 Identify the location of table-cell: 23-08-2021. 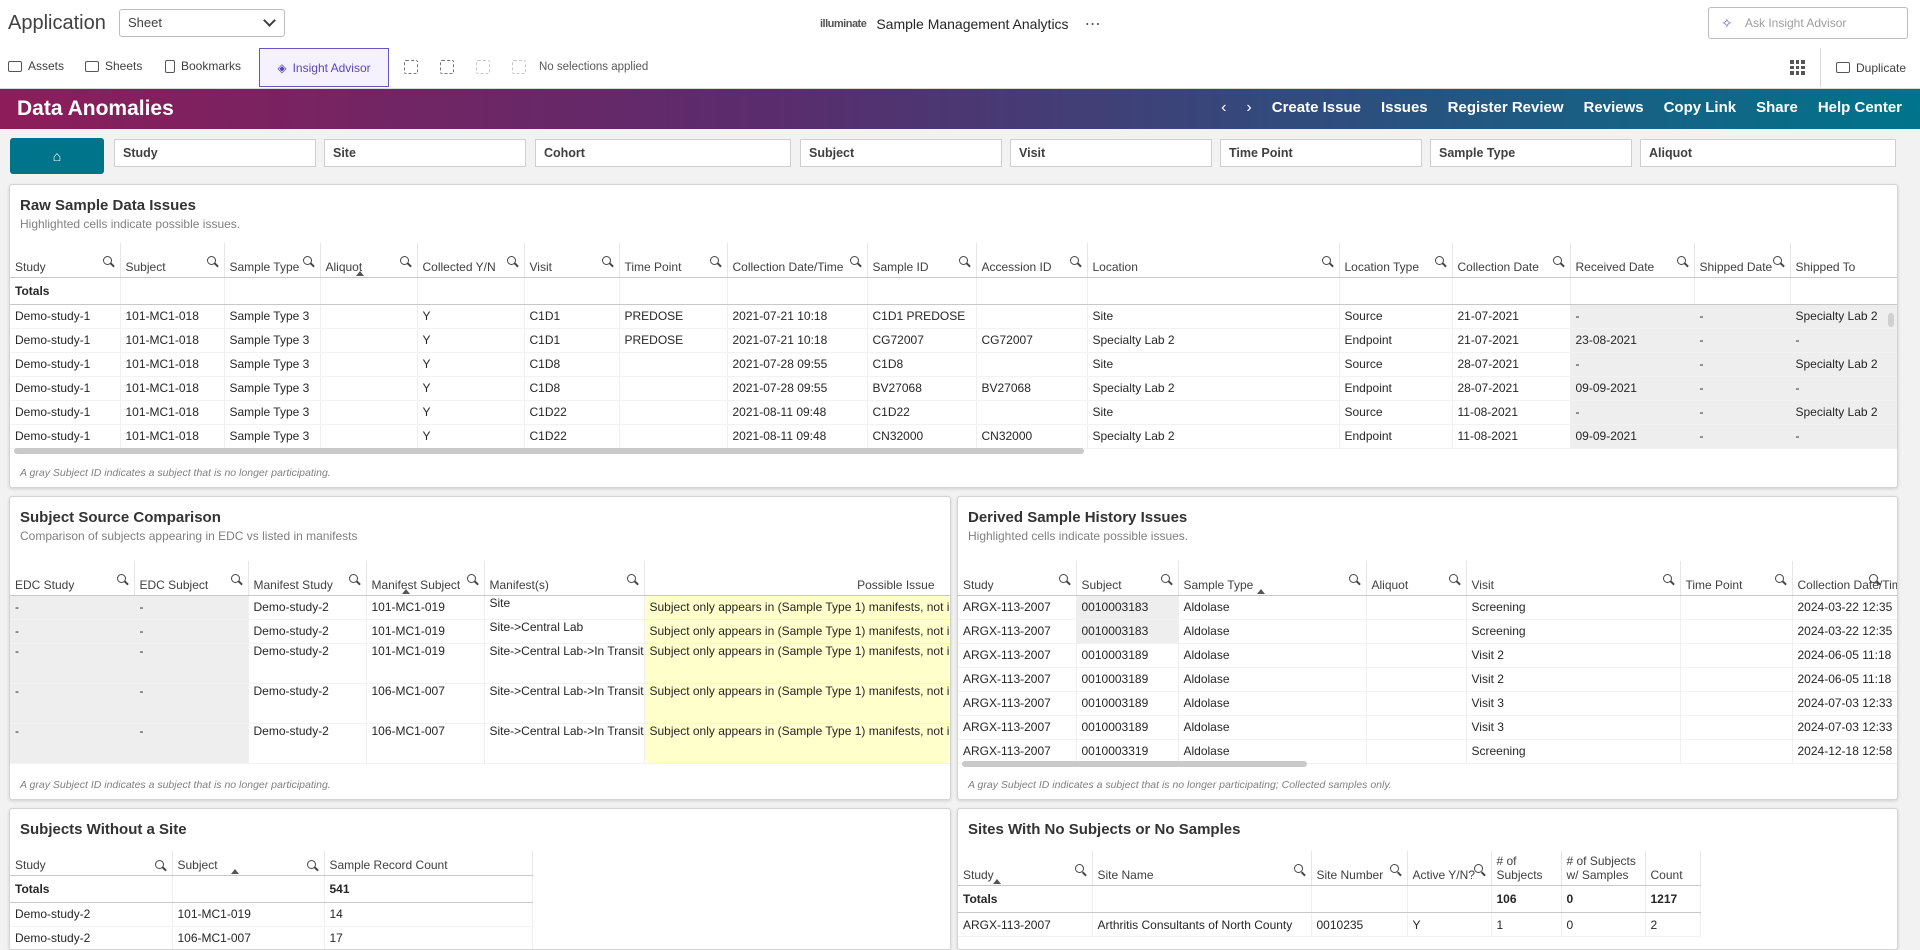
(1632, 340).